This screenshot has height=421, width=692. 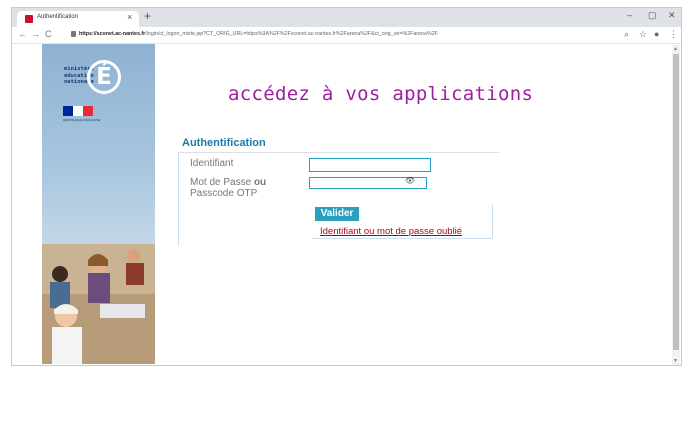 What do you see at coordinates (643, 34) in the screenshot?
I see `star-icon: ☆` at bounding box center [643, 34].